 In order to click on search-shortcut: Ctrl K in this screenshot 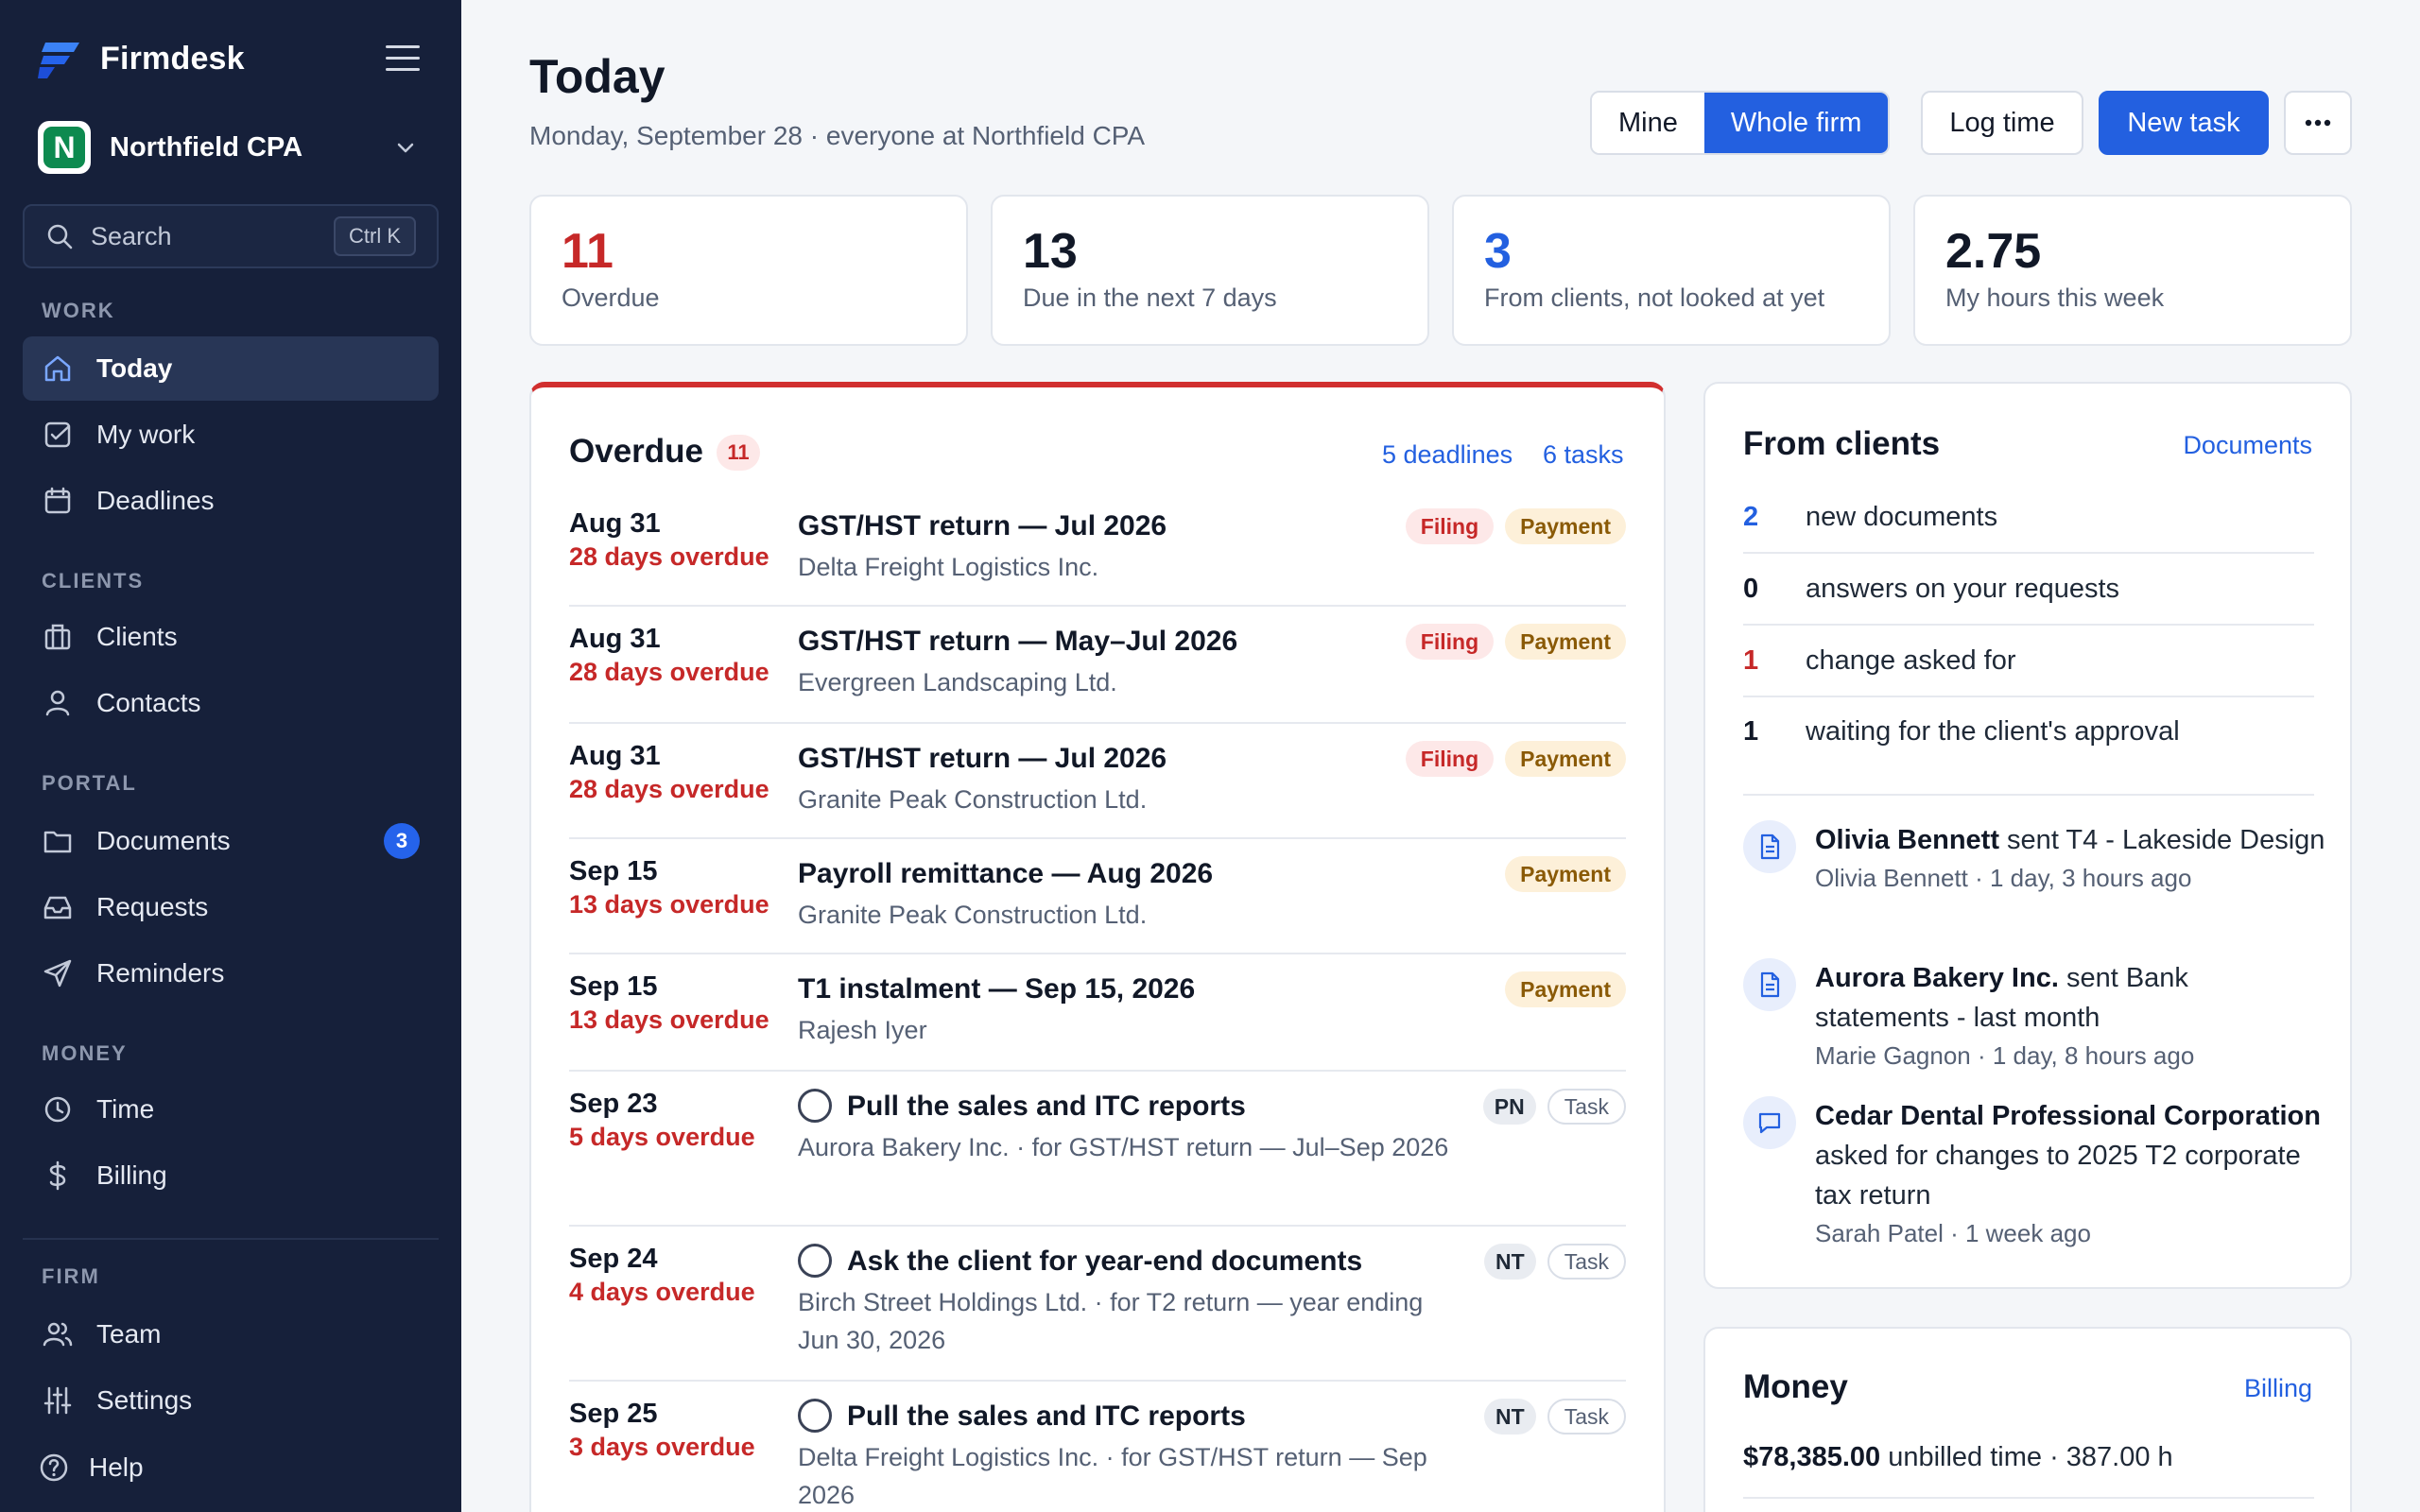, I will do `click(375, 236)`.